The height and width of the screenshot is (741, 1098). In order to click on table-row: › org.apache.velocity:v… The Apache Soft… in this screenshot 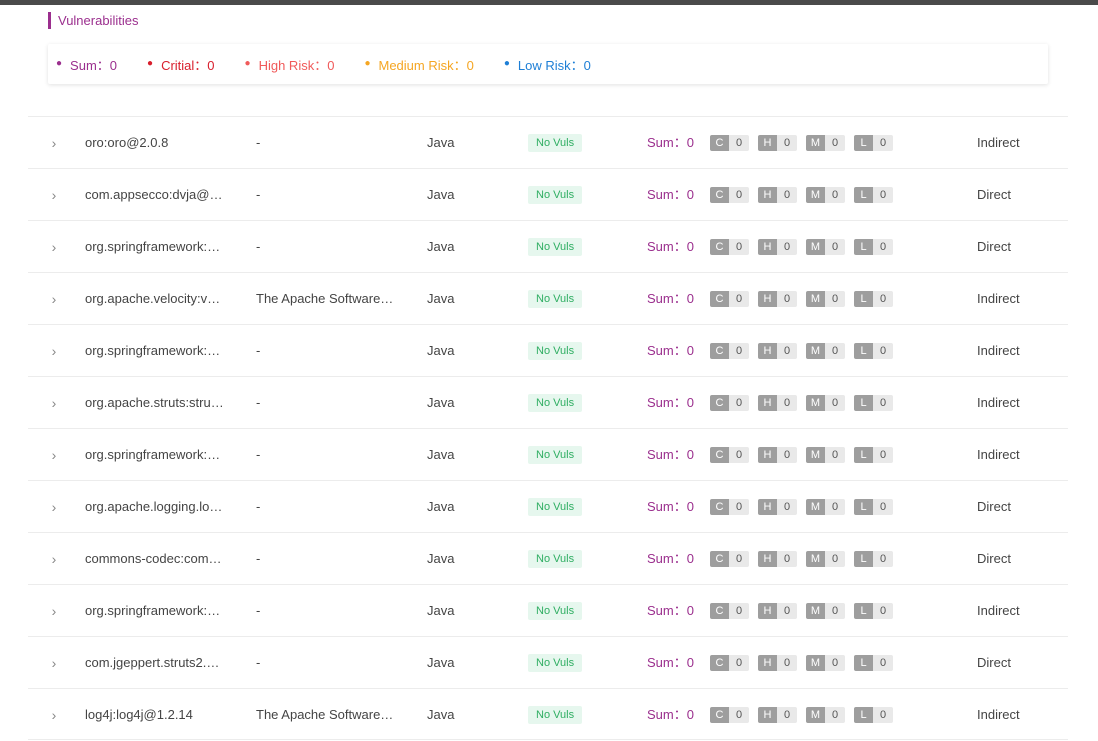, I will do `click(548, 298)`.